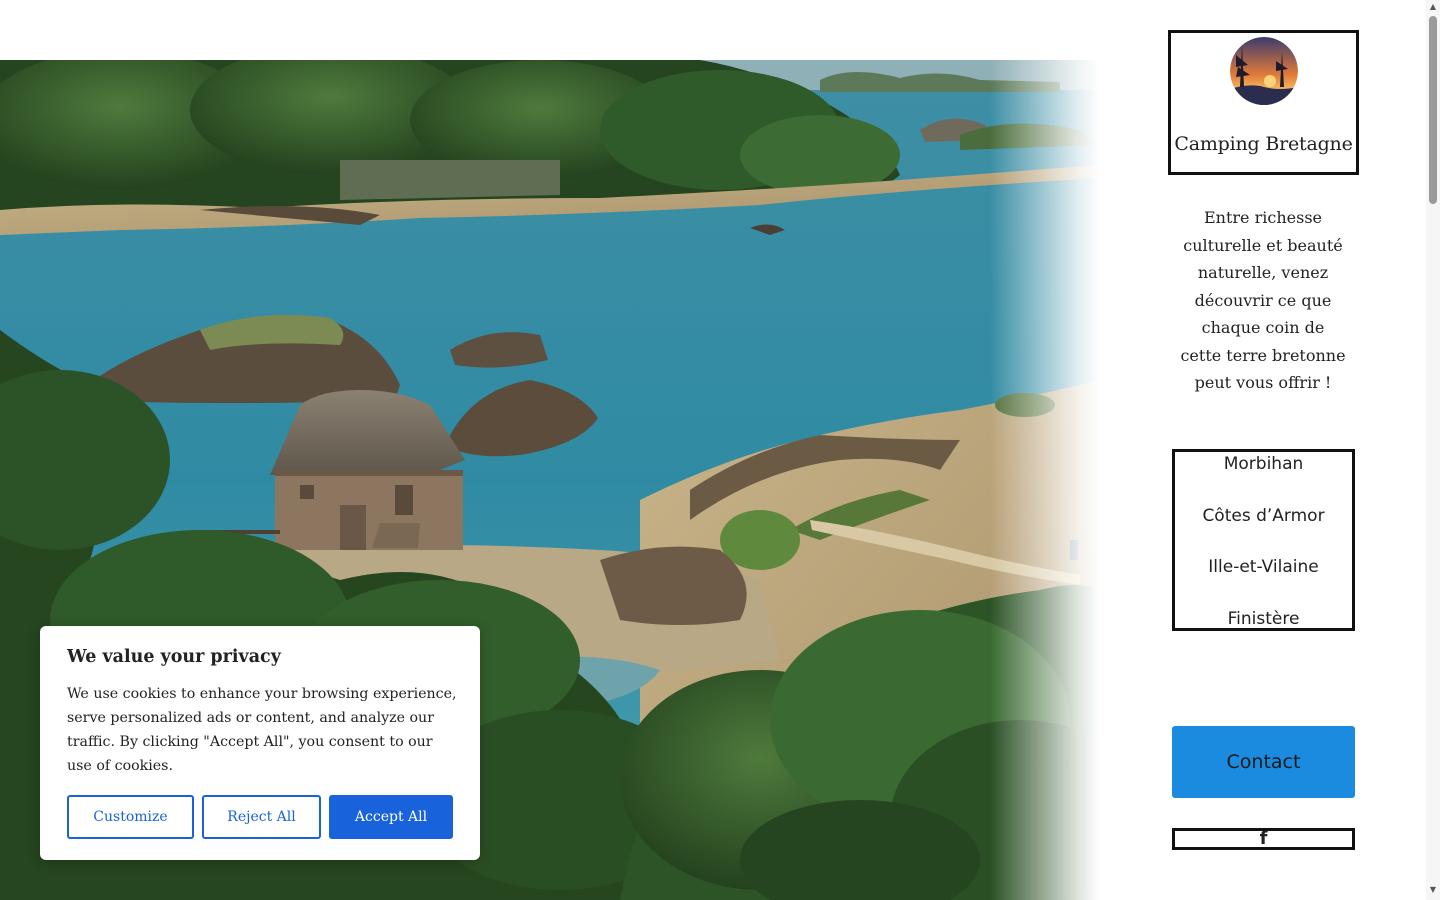  Describe the element at coordinates (1433, 890) in the screenshot. I see `scroll-down-arrow-icon: ▼` at that location.